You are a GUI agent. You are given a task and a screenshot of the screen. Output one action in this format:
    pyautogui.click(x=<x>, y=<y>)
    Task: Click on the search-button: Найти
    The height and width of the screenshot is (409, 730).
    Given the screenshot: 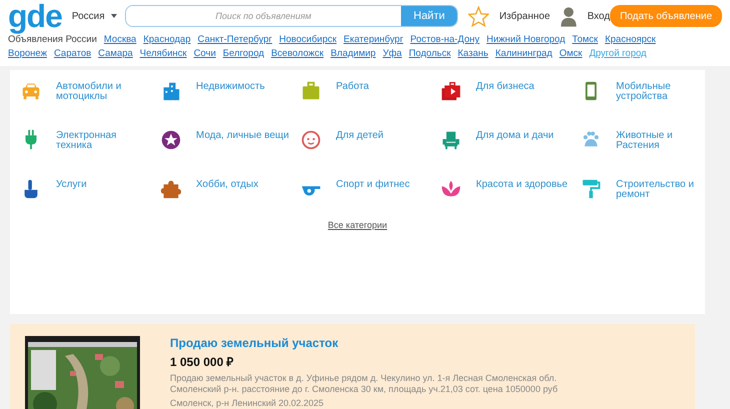 What is the action you would take?
    pyautogui.click(x=429, y=16)
    